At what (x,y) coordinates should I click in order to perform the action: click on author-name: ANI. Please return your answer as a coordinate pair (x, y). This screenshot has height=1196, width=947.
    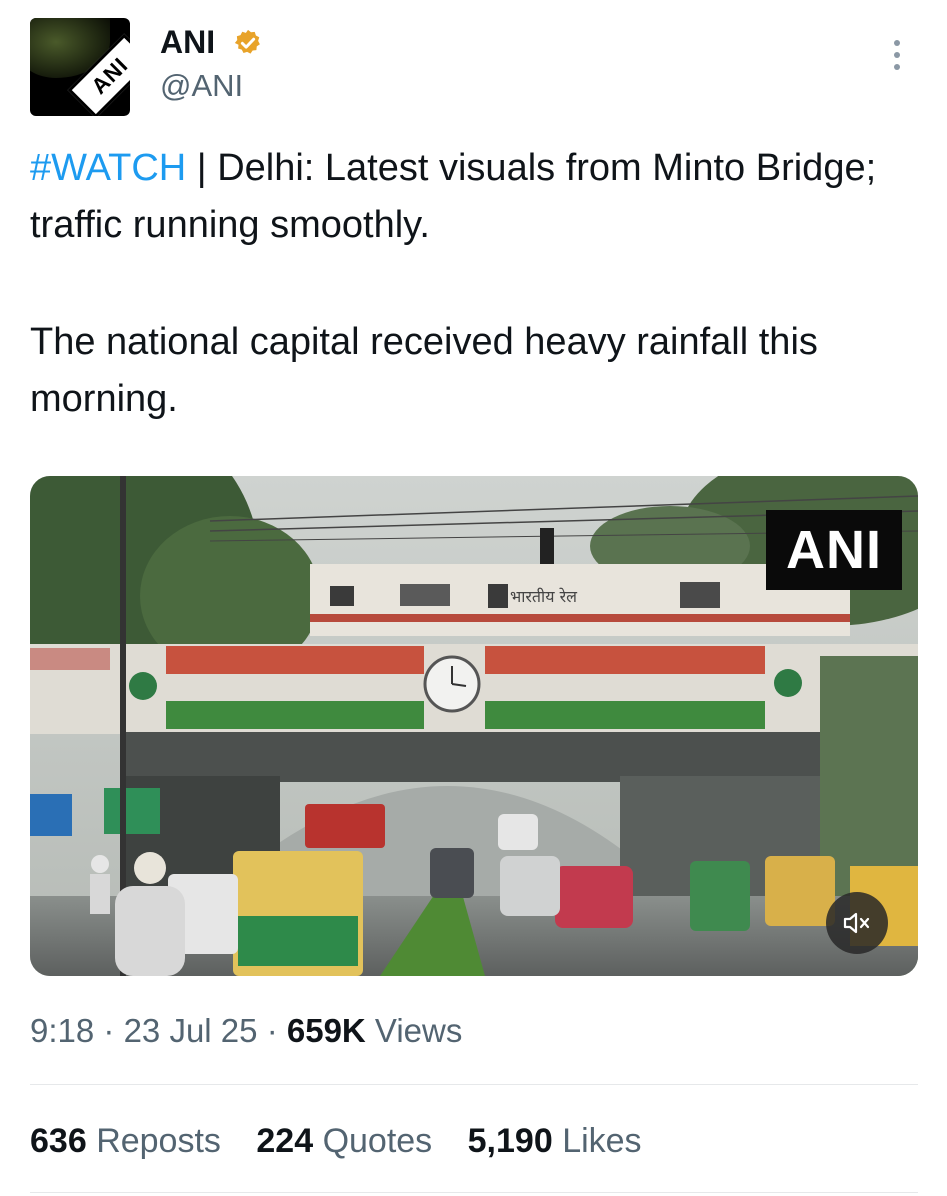
    Looking at the image, I should click on (187, 42).